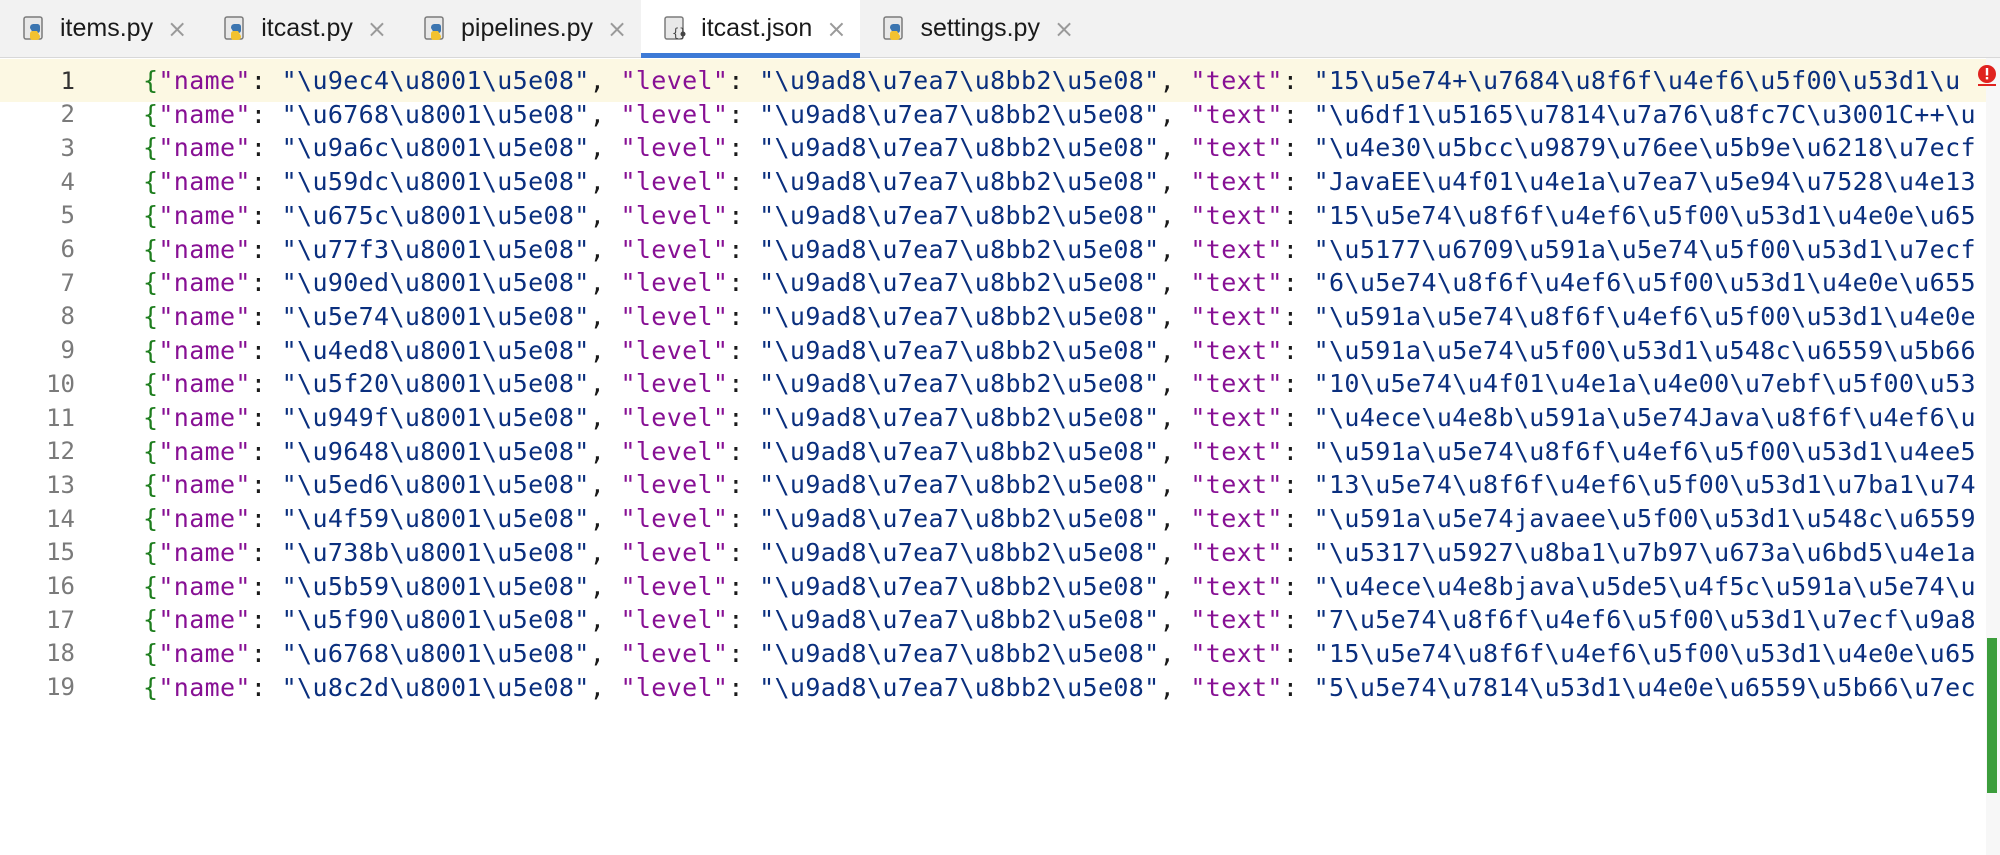  I want to click on tab-settings-py: settings.py ×, so click(974, 28).